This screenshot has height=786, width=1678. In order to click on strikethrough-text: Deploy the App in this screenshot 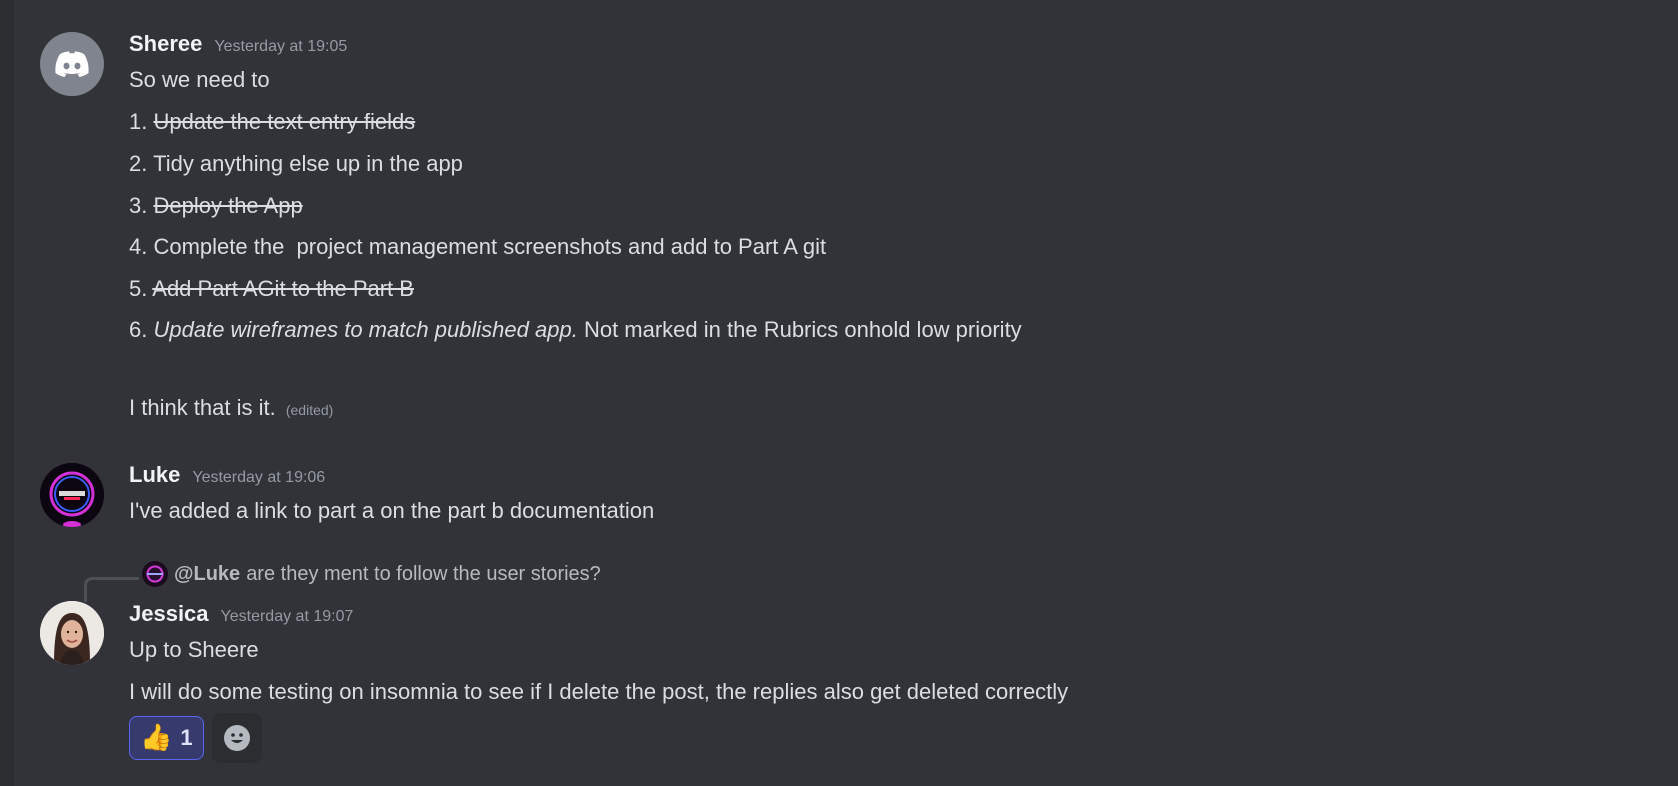, I will do `click(228, 205)`.